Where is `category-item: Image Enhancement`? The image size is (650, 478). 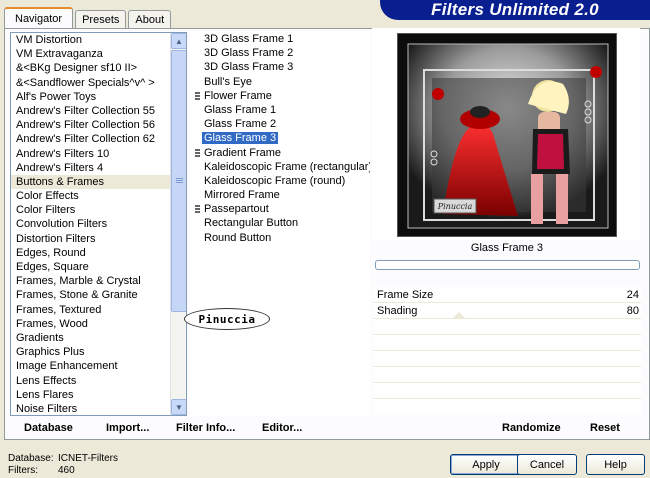 category-item: Image Enhancement is located at coordinates (98, 366).